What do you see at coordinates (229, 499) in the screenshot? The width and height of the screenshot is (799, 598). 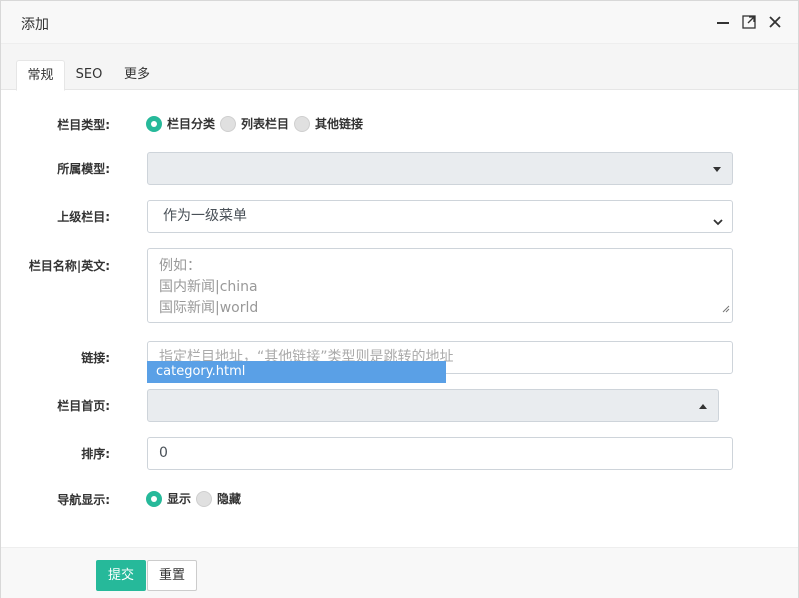 I see `radio-hide-label: 隐藏` at bounding box center [229, 499].